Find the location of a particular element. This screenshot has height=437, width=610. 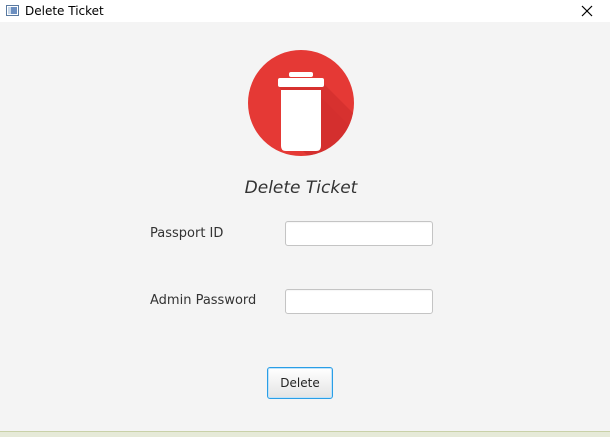

admin-password-input is located at coordinates (359, 301).